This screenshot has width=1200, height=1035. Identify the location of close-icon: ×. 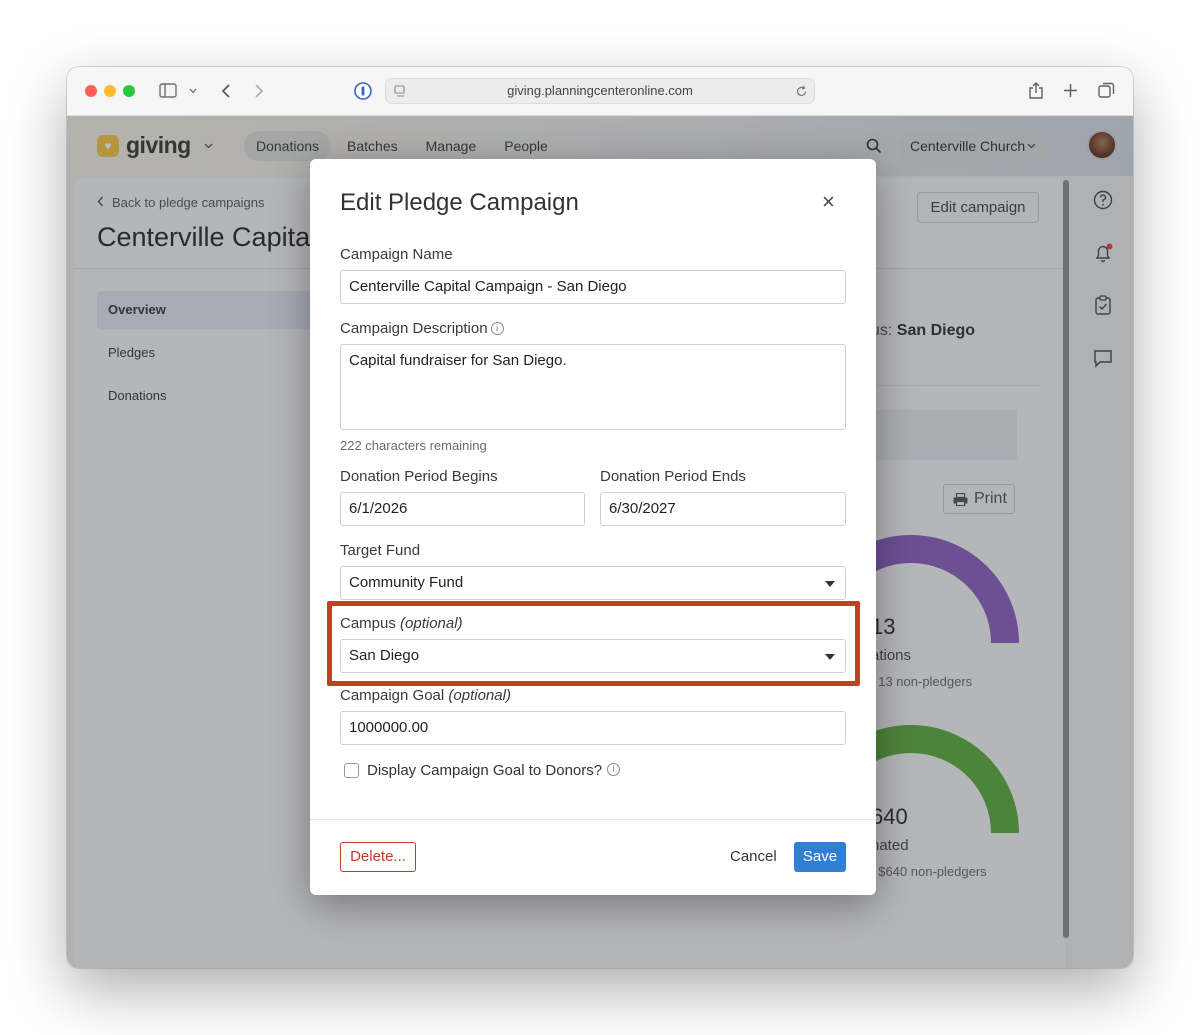
(828, 202).